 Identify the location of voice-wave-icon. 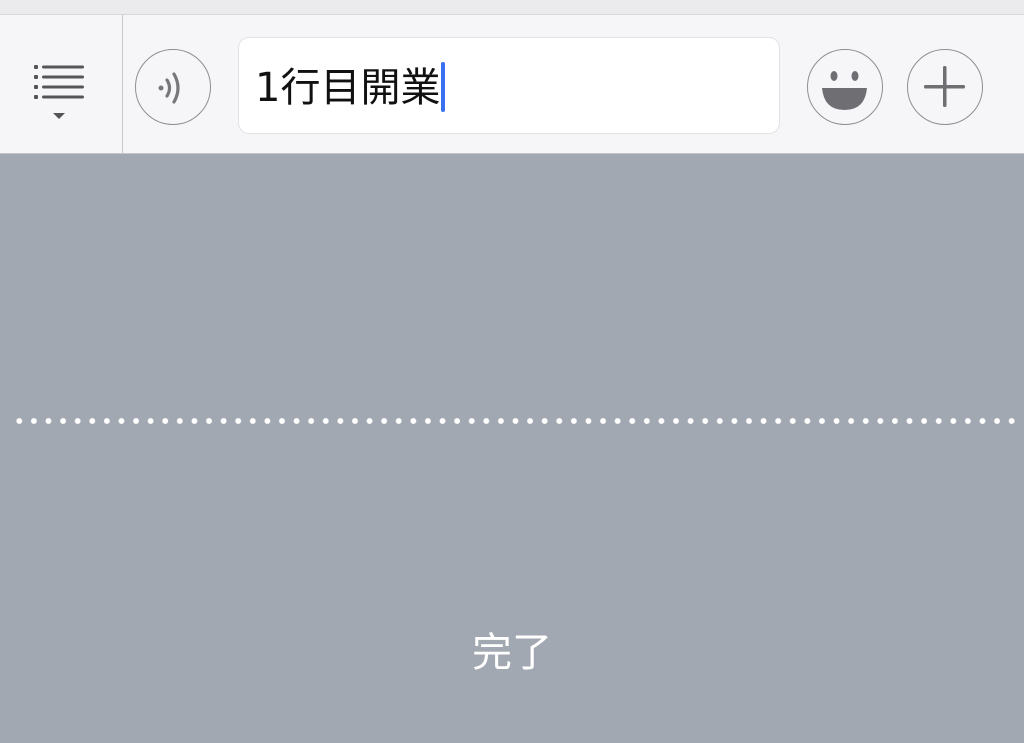
(169, 88).